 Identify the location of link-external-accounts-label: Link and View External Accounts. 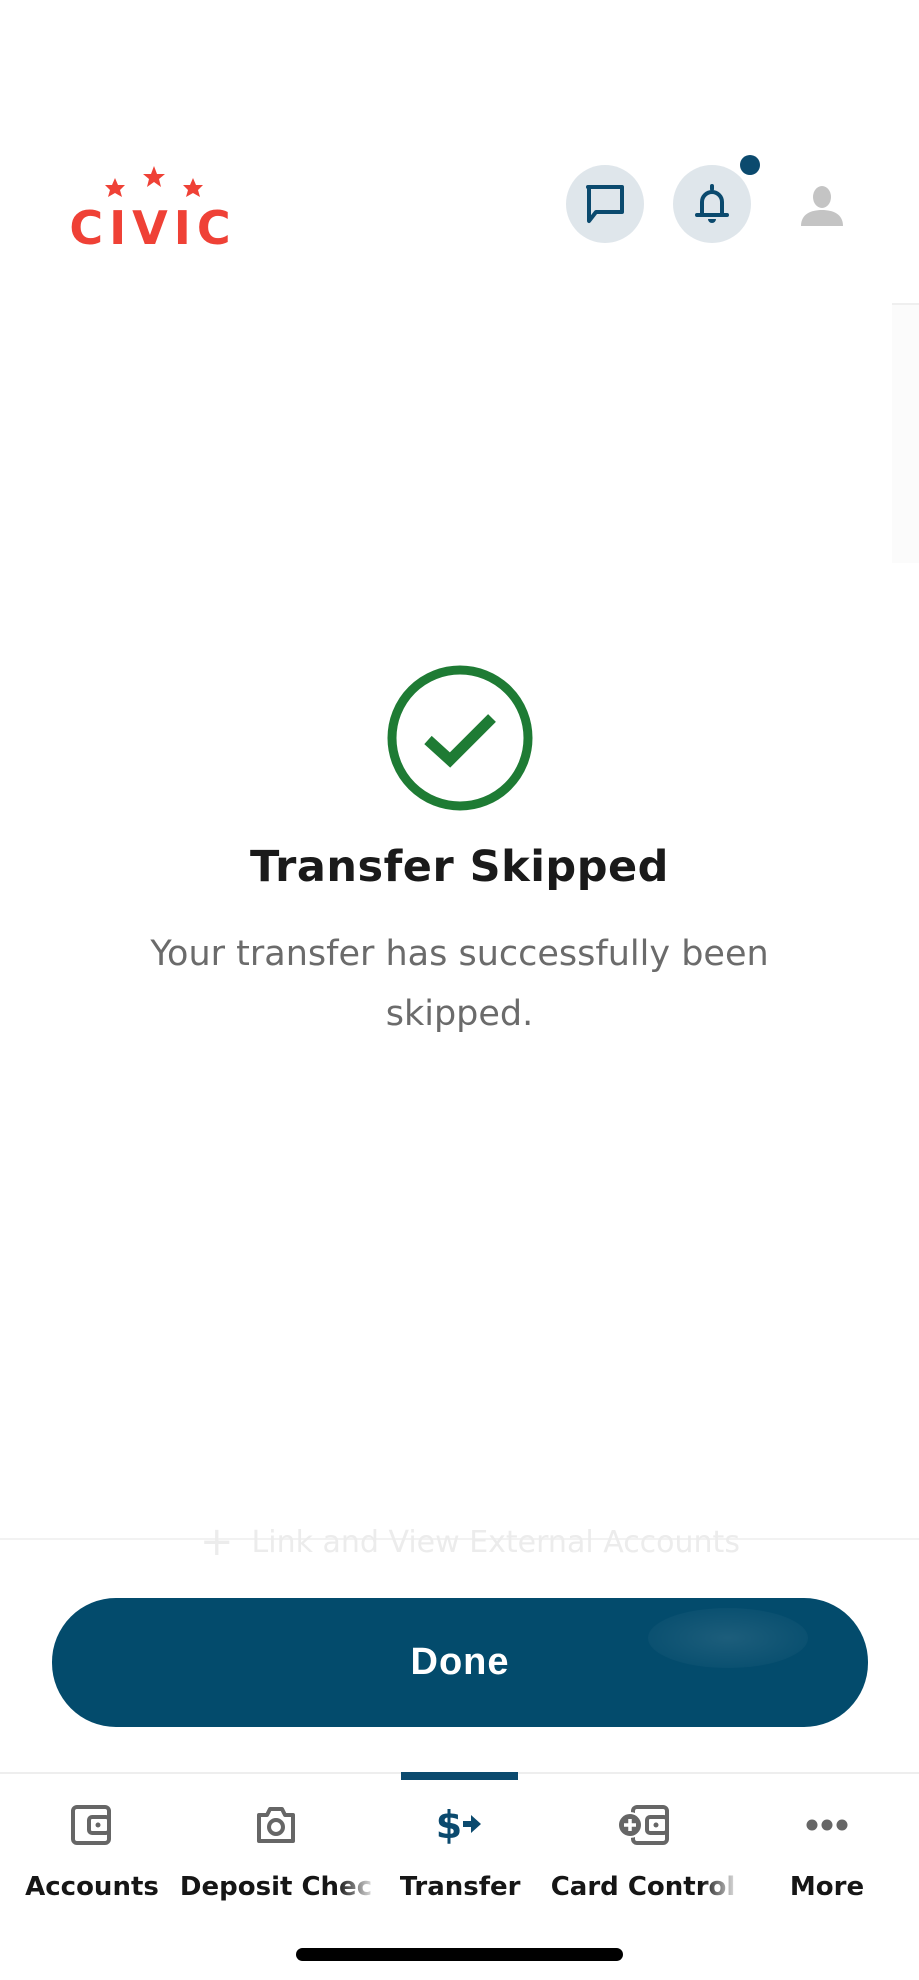
(495, 1542).